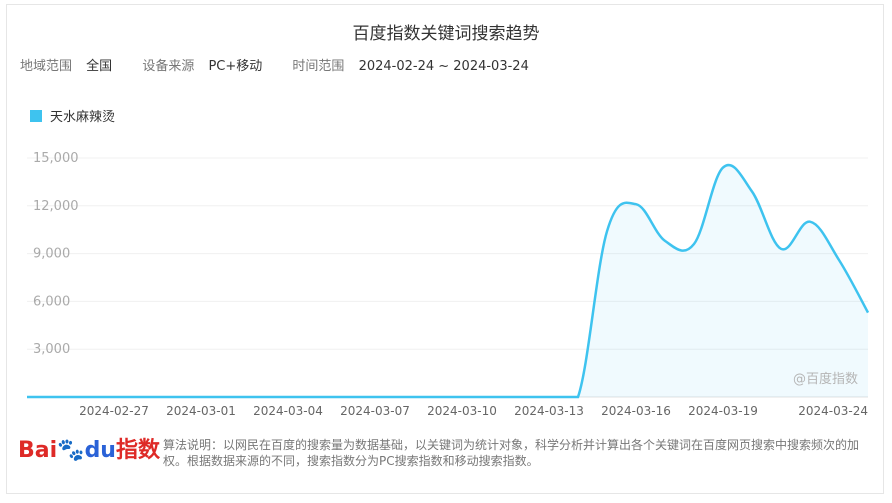 This screenshot has height=503, width=892. I want to click on x-tick-label: 2024-03-16, so click(636, 411).